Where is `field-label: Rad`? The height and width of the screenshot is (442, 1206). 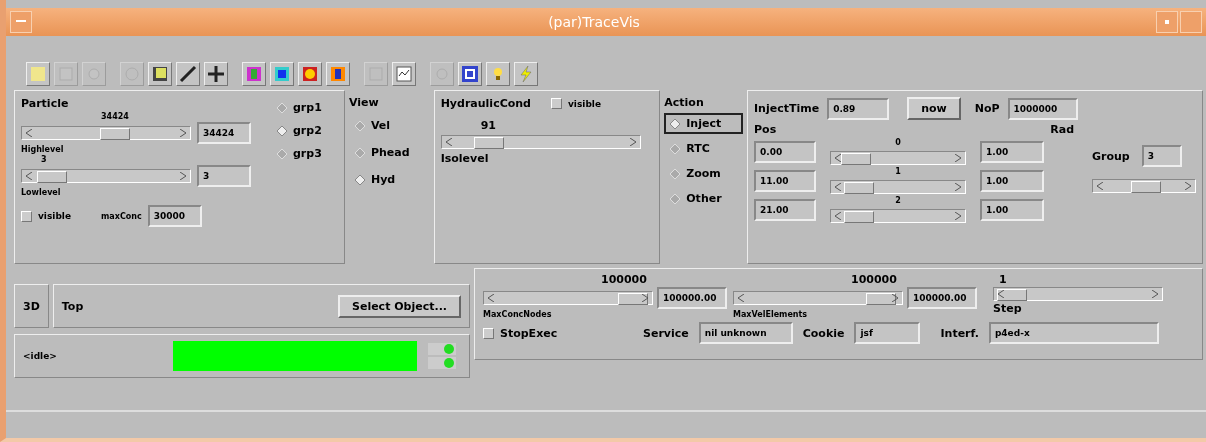 field-label: Rad is located at coordinates (1062, 129).